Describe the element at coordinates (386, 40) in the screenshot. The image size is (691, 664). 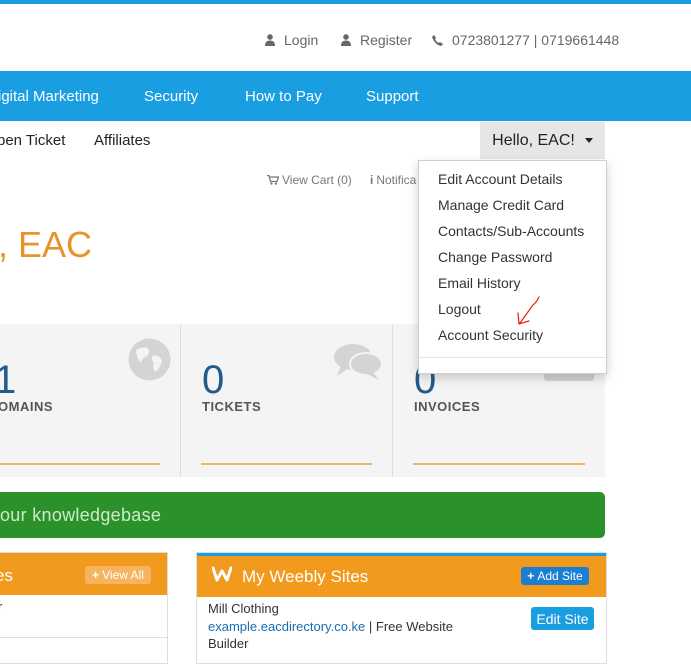
I see `register-label: Register` at that location.